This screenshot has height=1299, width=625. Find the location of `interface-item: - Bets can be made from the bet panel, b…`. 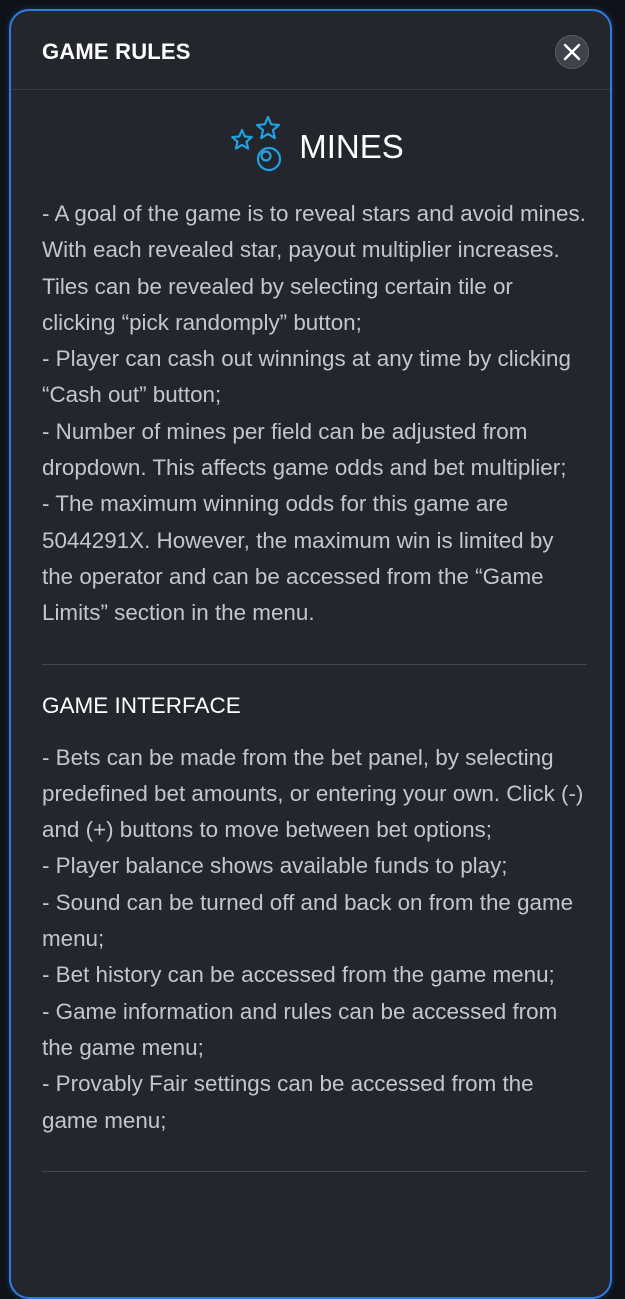

interface-item: - Bets can be made from the bet panel, b… is located at coordinates (313, 793).